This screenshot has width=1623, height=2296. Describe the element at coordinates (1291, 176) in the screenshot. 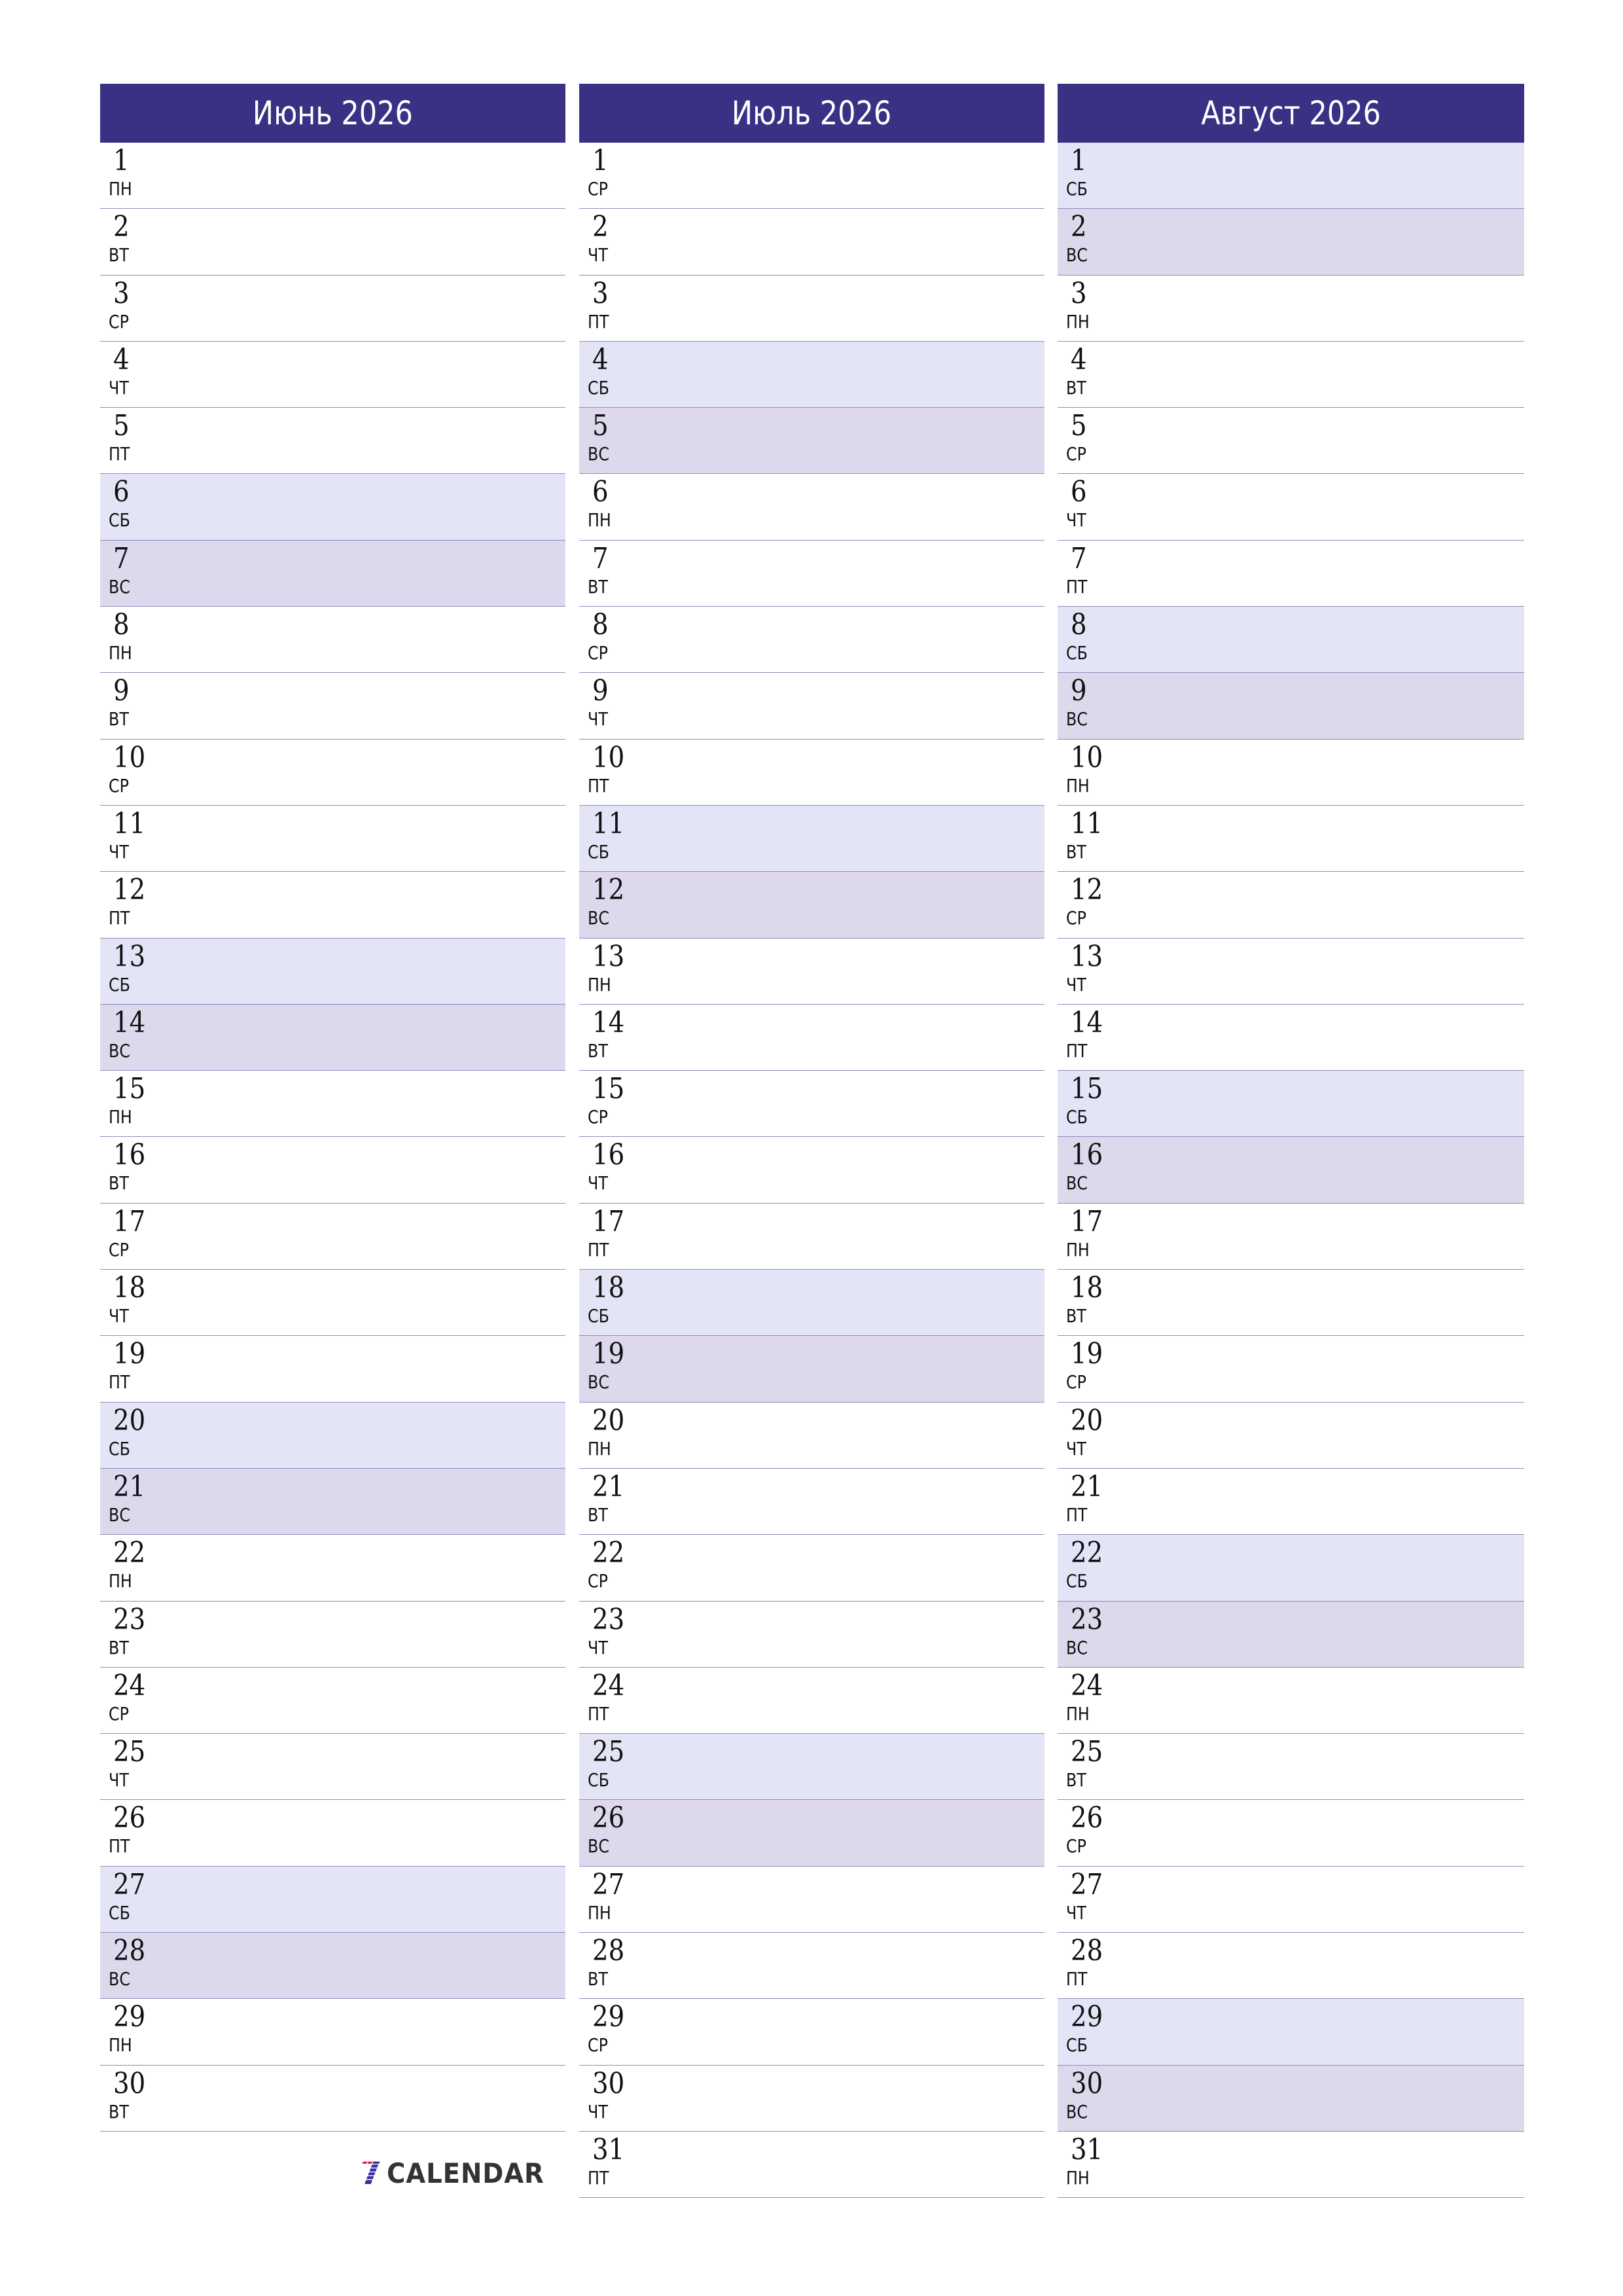

I see `day-row: 1 СБ` at that location.